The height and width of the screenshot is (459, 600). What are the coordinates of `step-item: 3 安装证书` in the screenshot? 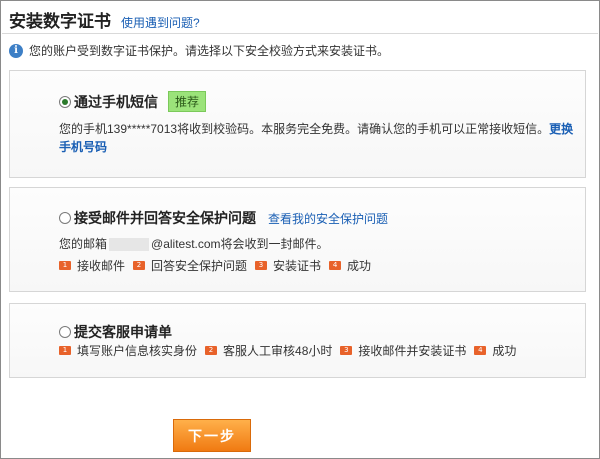 It's located at (288, 265).